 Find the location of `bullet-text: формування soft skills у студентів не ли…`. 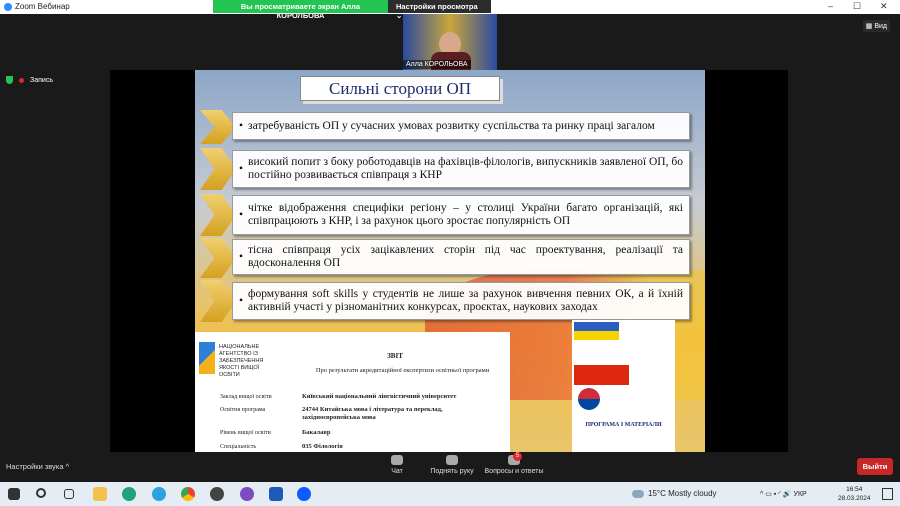

bullet-text: формування soft skills у студентів не ли… is located at coordinates (465, 300).